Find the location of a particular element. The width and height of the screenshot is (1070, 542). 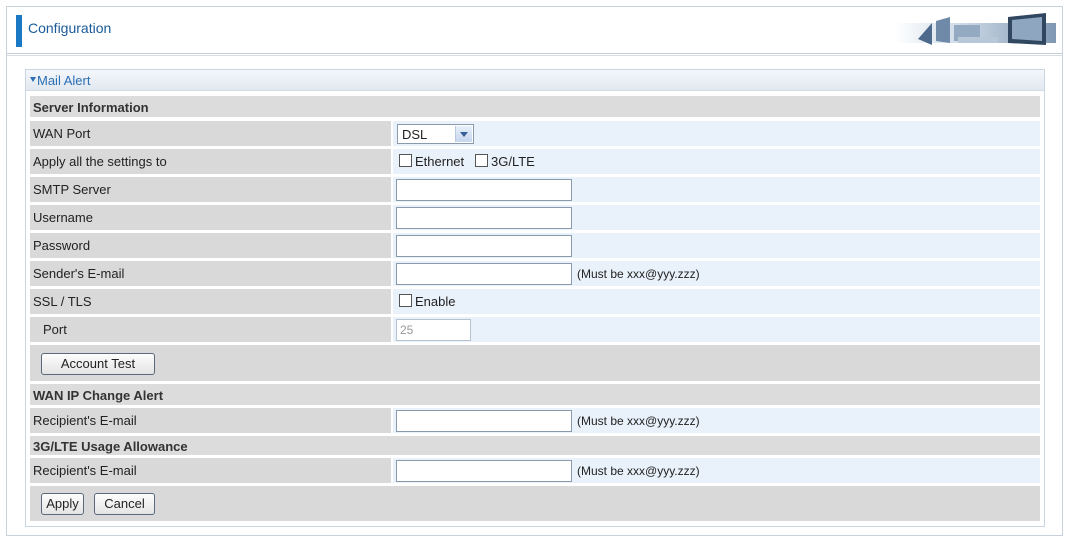

port-label: Port is located at coordinates (55, 329).